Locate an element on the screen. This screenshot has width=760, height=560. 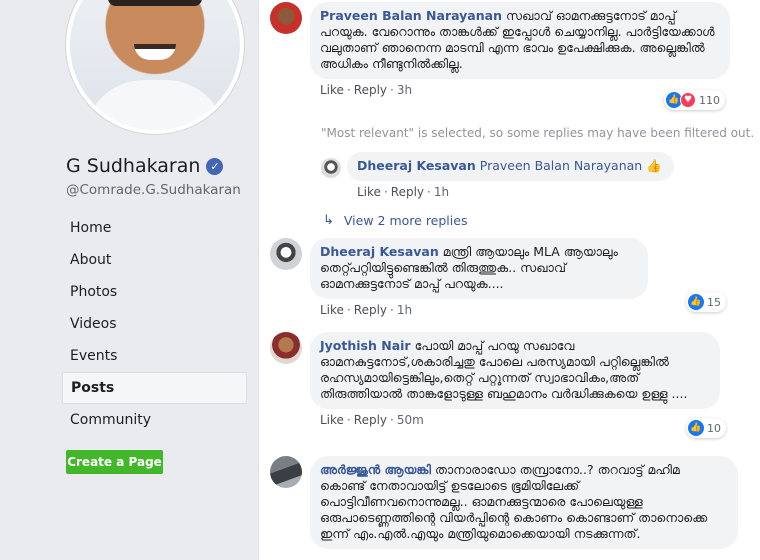
nav-item-events: Events is located at coordinates (154, 356).